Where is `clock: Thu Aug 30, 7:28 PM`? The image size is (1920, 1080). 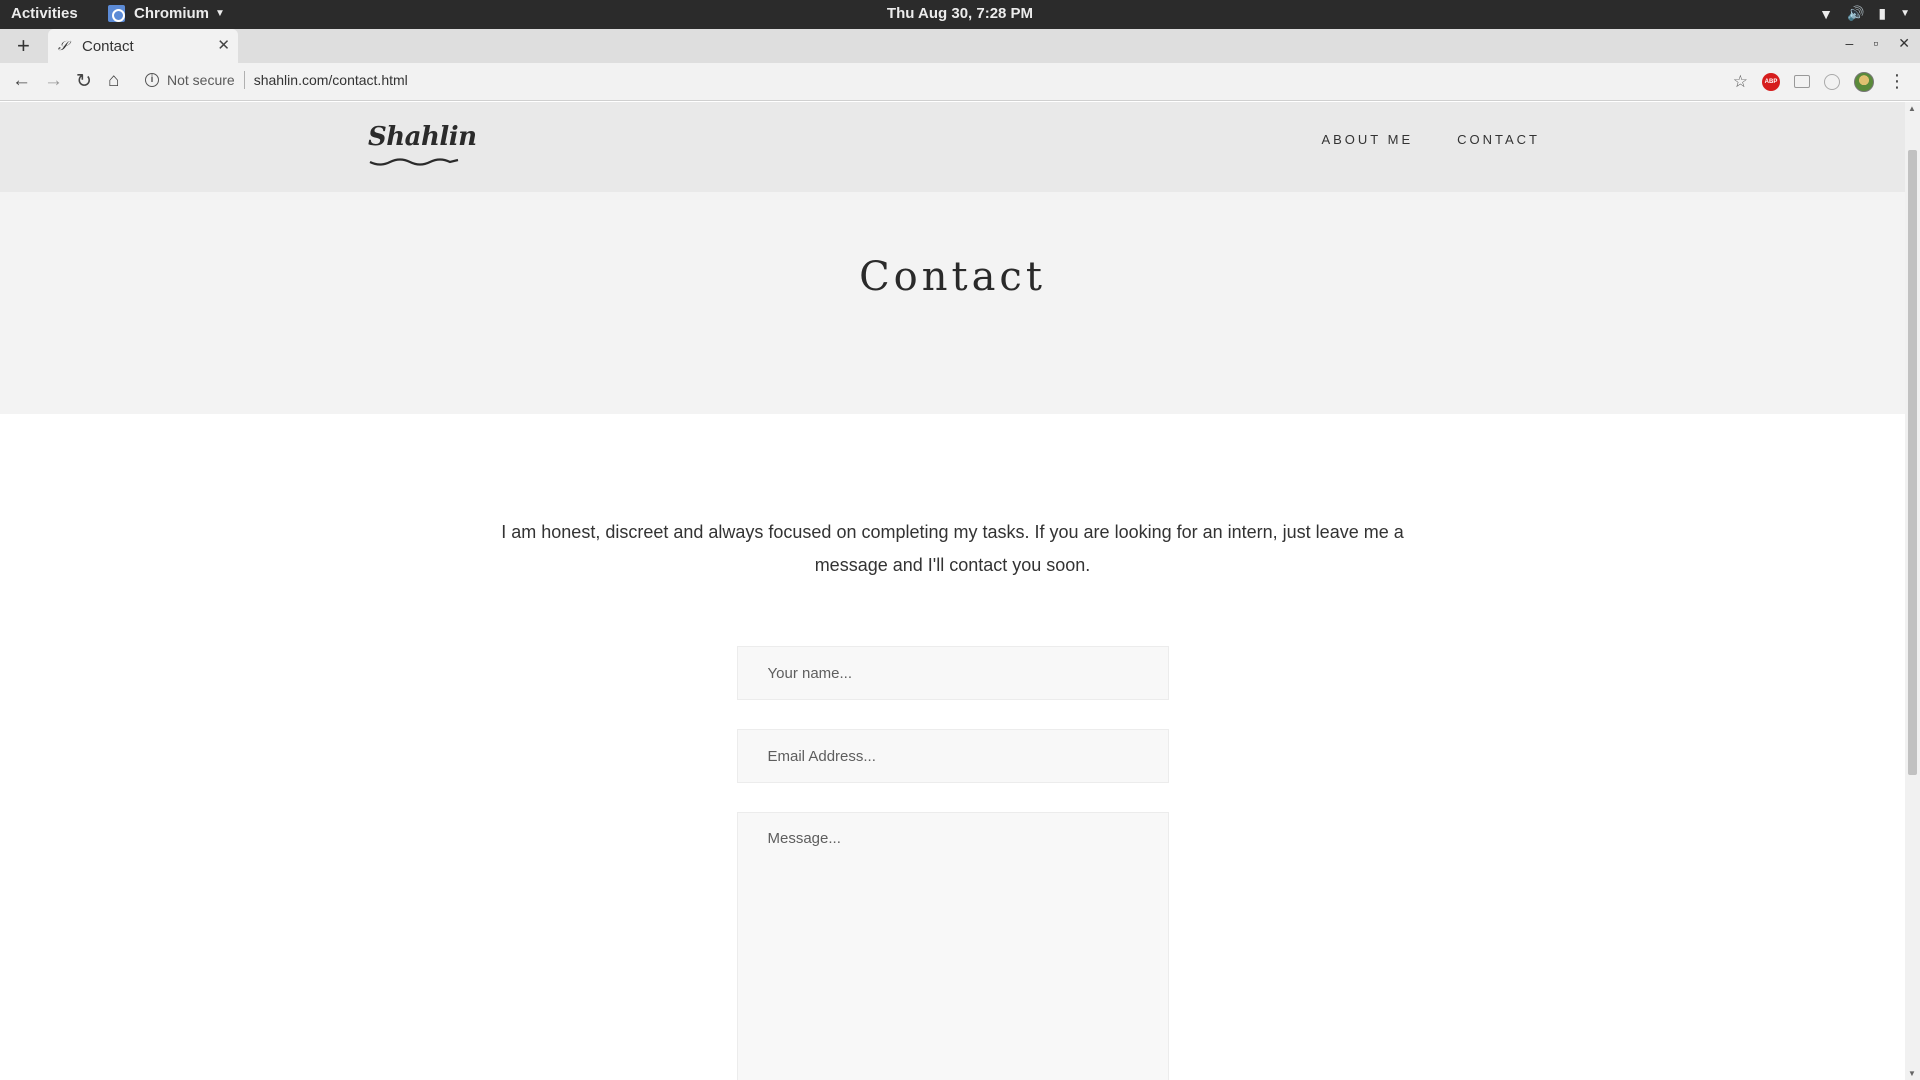 clock: Thu Aug 30, 7:28 PM is located at coordinates (960, 13).